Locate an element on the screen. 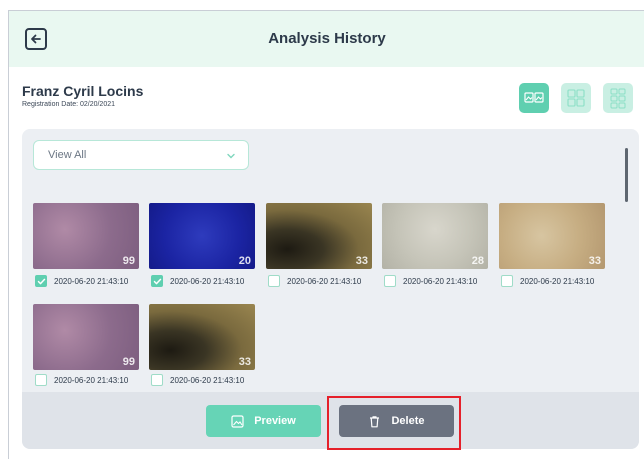  chevron-down-icon is located at coordinates (231, 156).